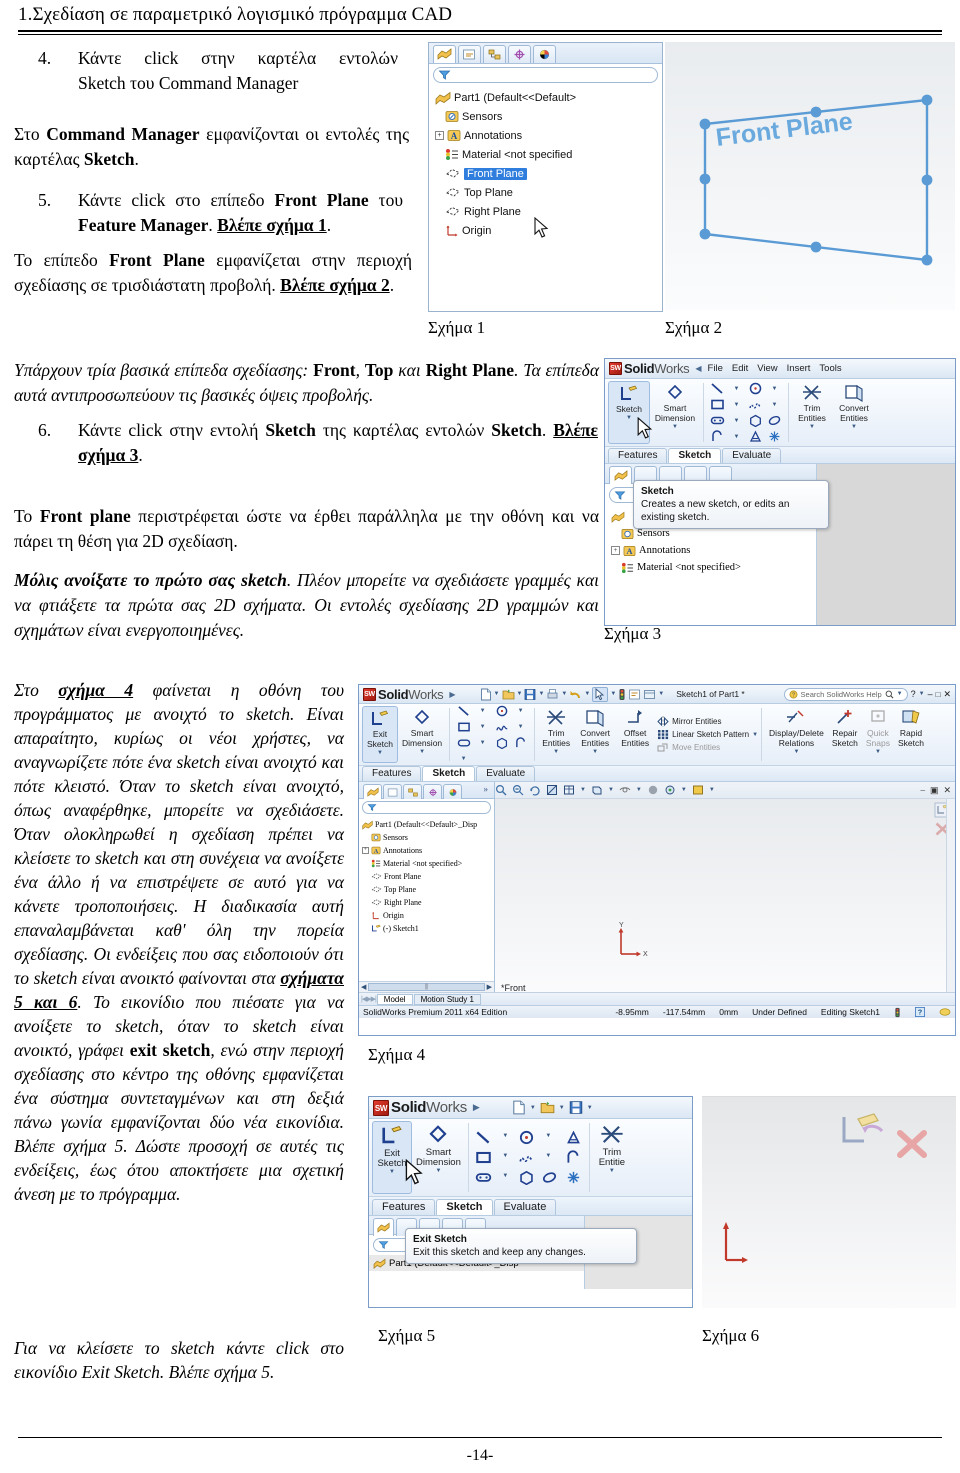 The width and height of the screenshot is (960, 1473). I want to click on view-orientation-dropdown-icon: ▼, so click(583, 790).